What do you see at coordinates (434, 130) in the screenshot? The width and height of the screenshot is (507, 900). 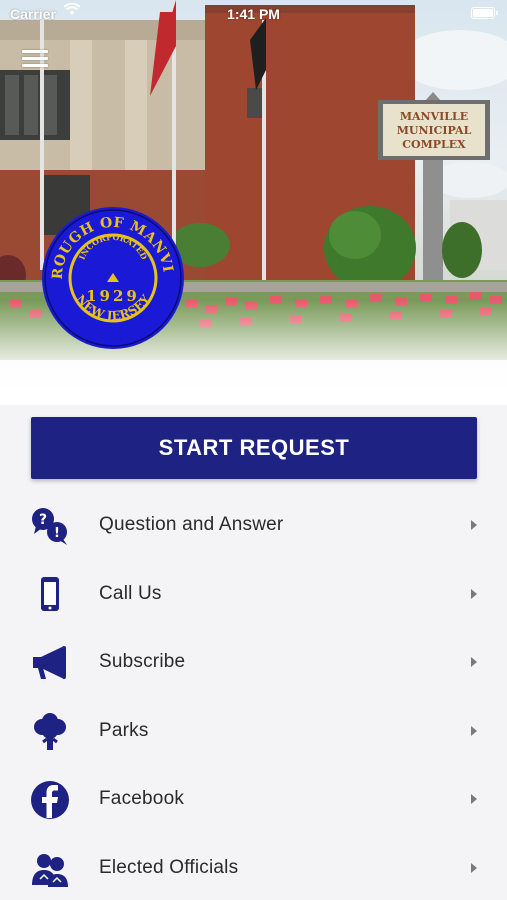 I see `sign-line-2: MUNICIPAL` at bounding box center [434, 130].